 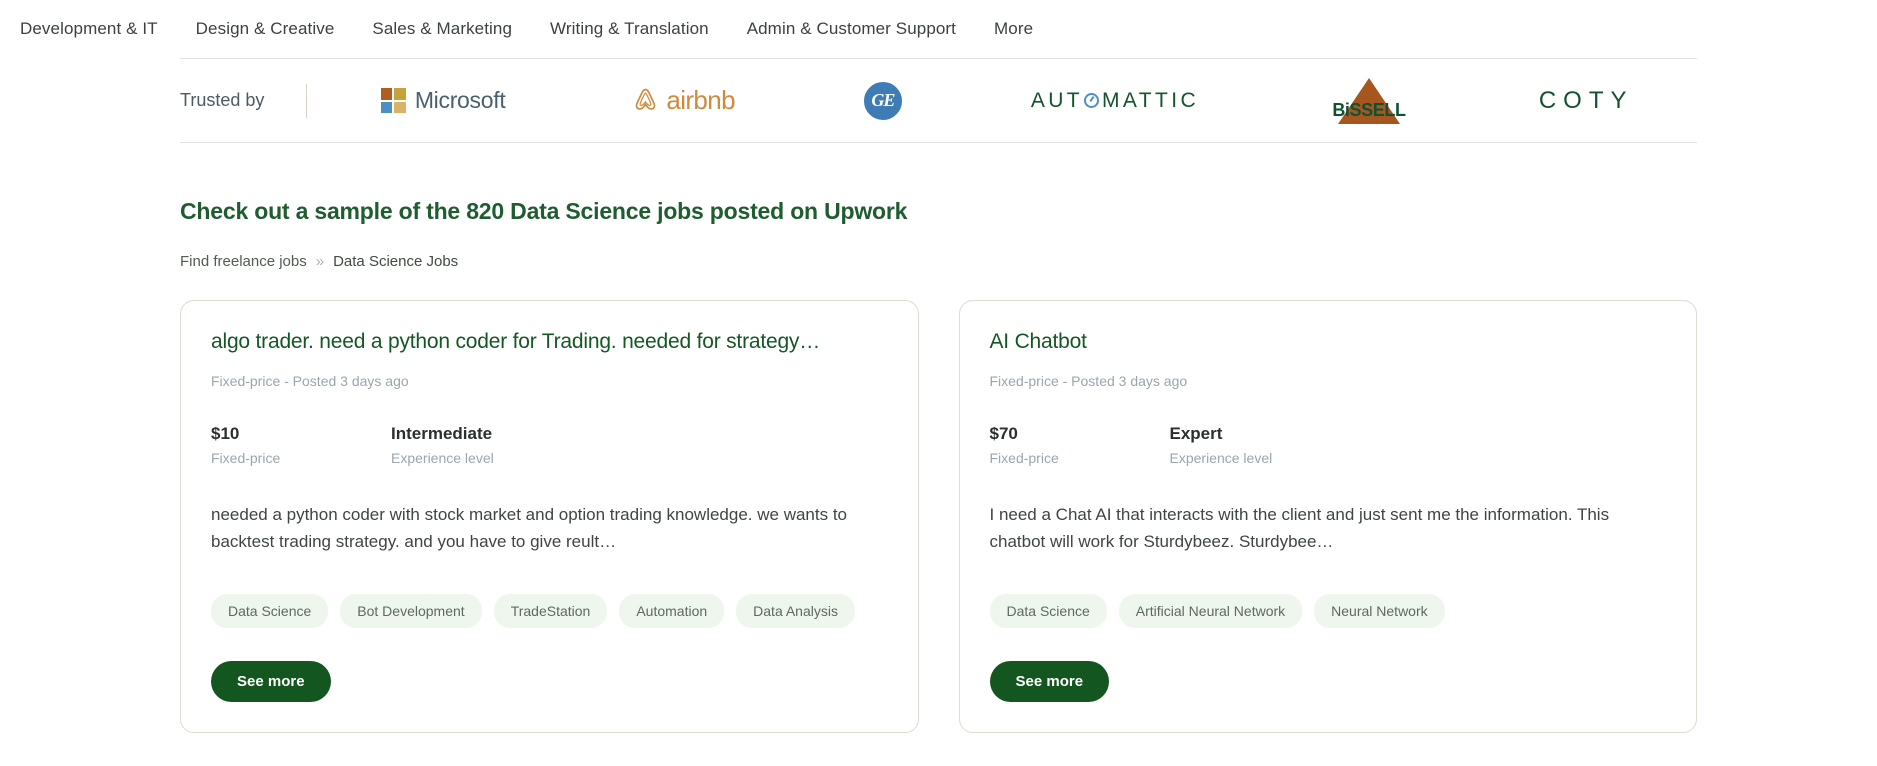 I want to click on nav-item-admin-customer-support: Admin & Customer Support, so click(x=851, y=29).